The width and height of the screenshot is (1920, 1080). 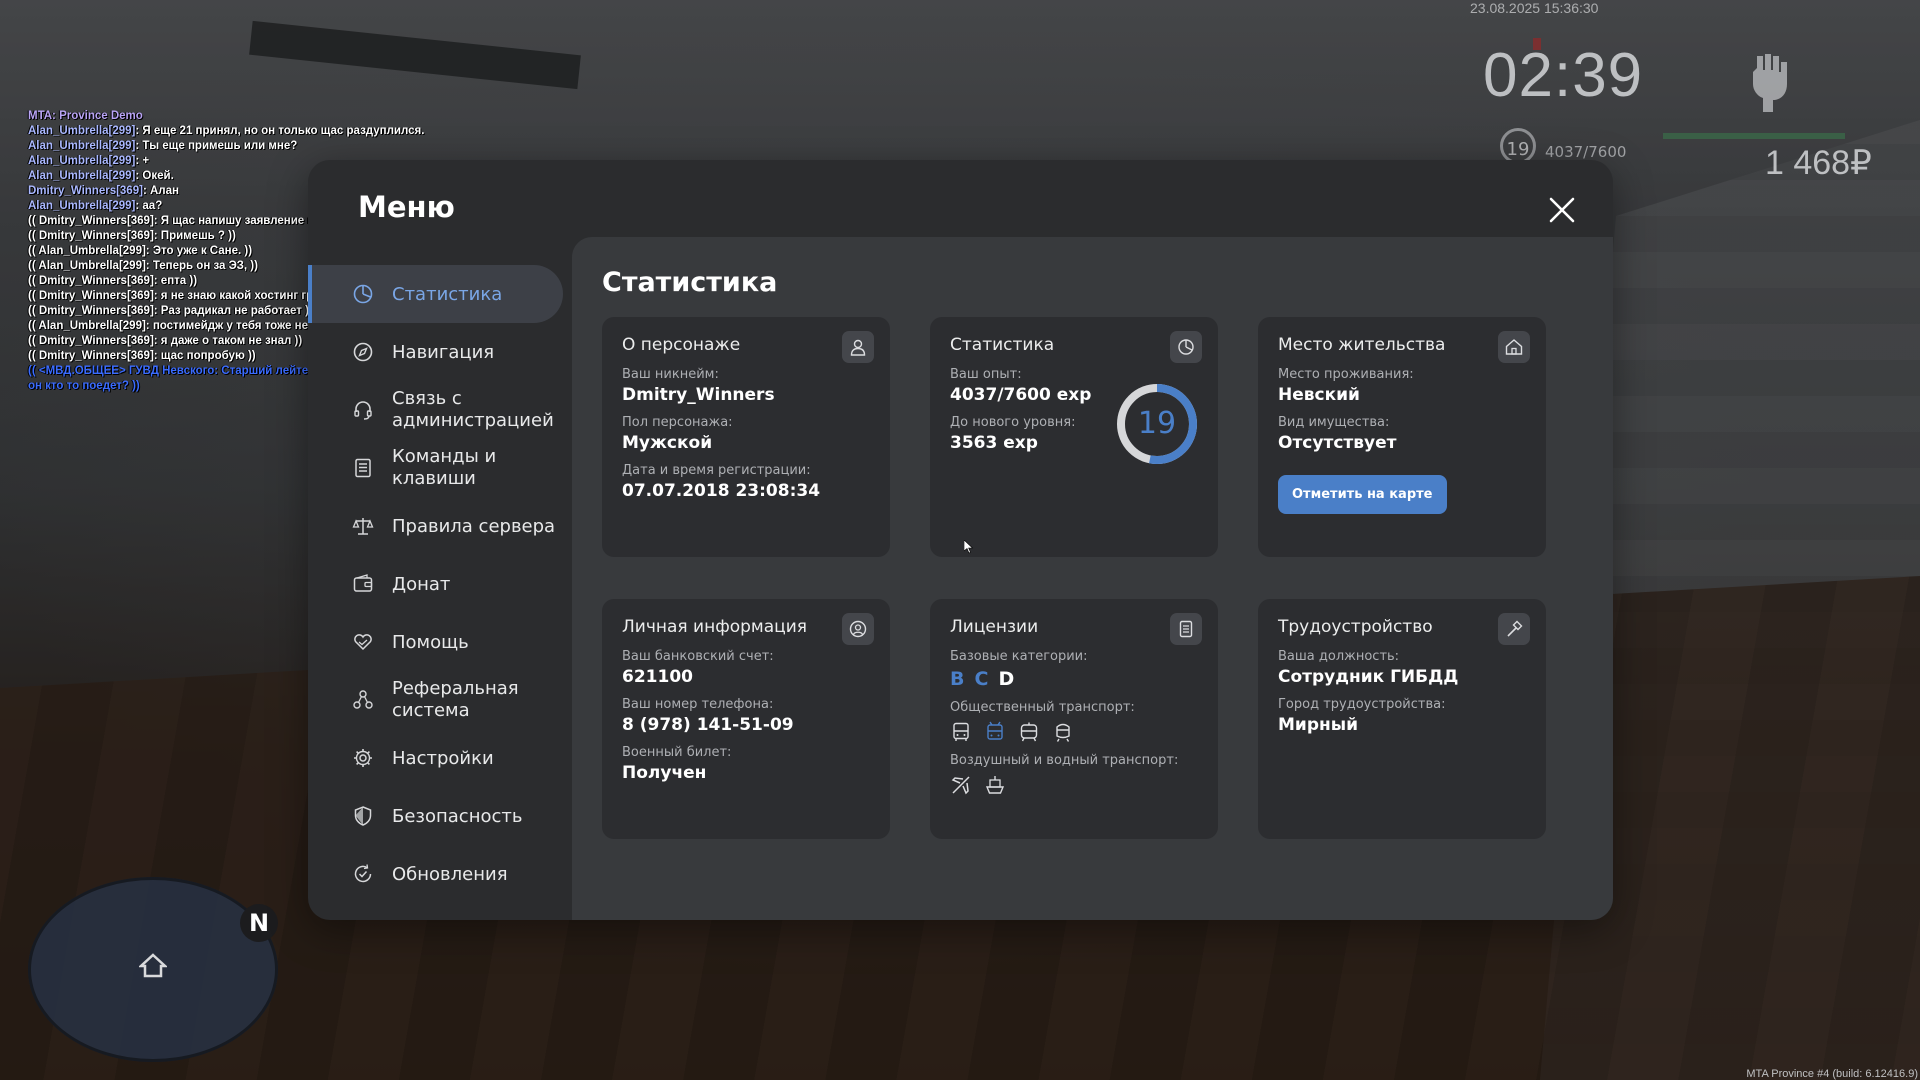 What do you see at coordinates (1042, 707) in the screenshot?
I see `public-transport-label: Общественный транспорт:` at bounding box center [1042, 707].